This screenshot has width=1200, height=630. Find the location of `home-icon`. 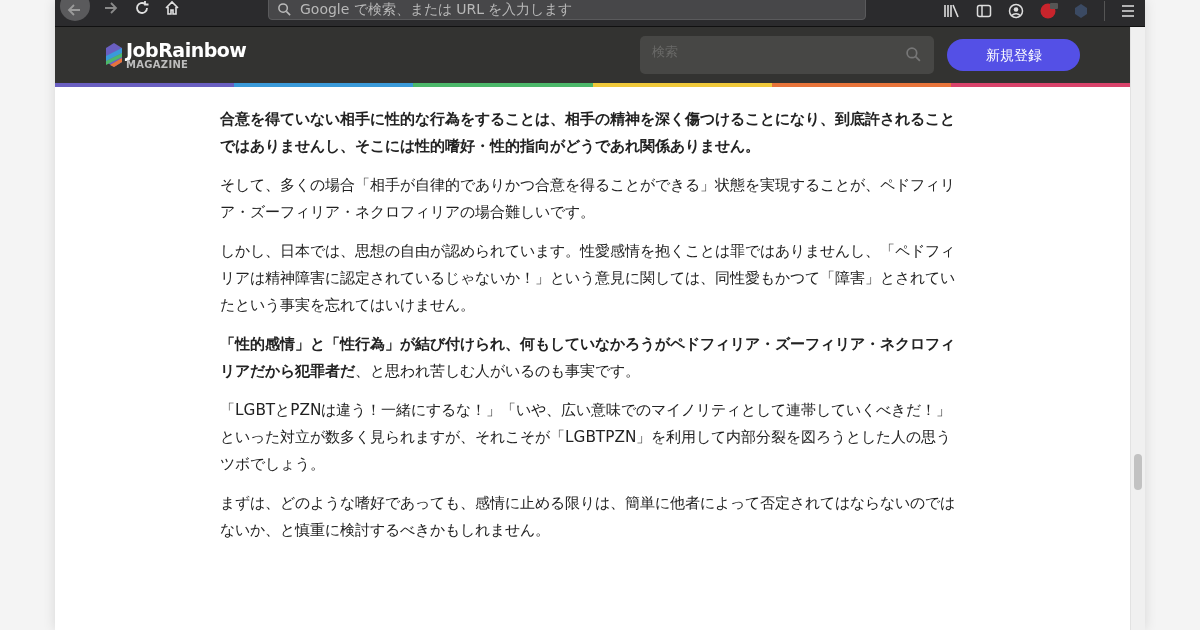

home-icon is located at coordinates (172, 8).